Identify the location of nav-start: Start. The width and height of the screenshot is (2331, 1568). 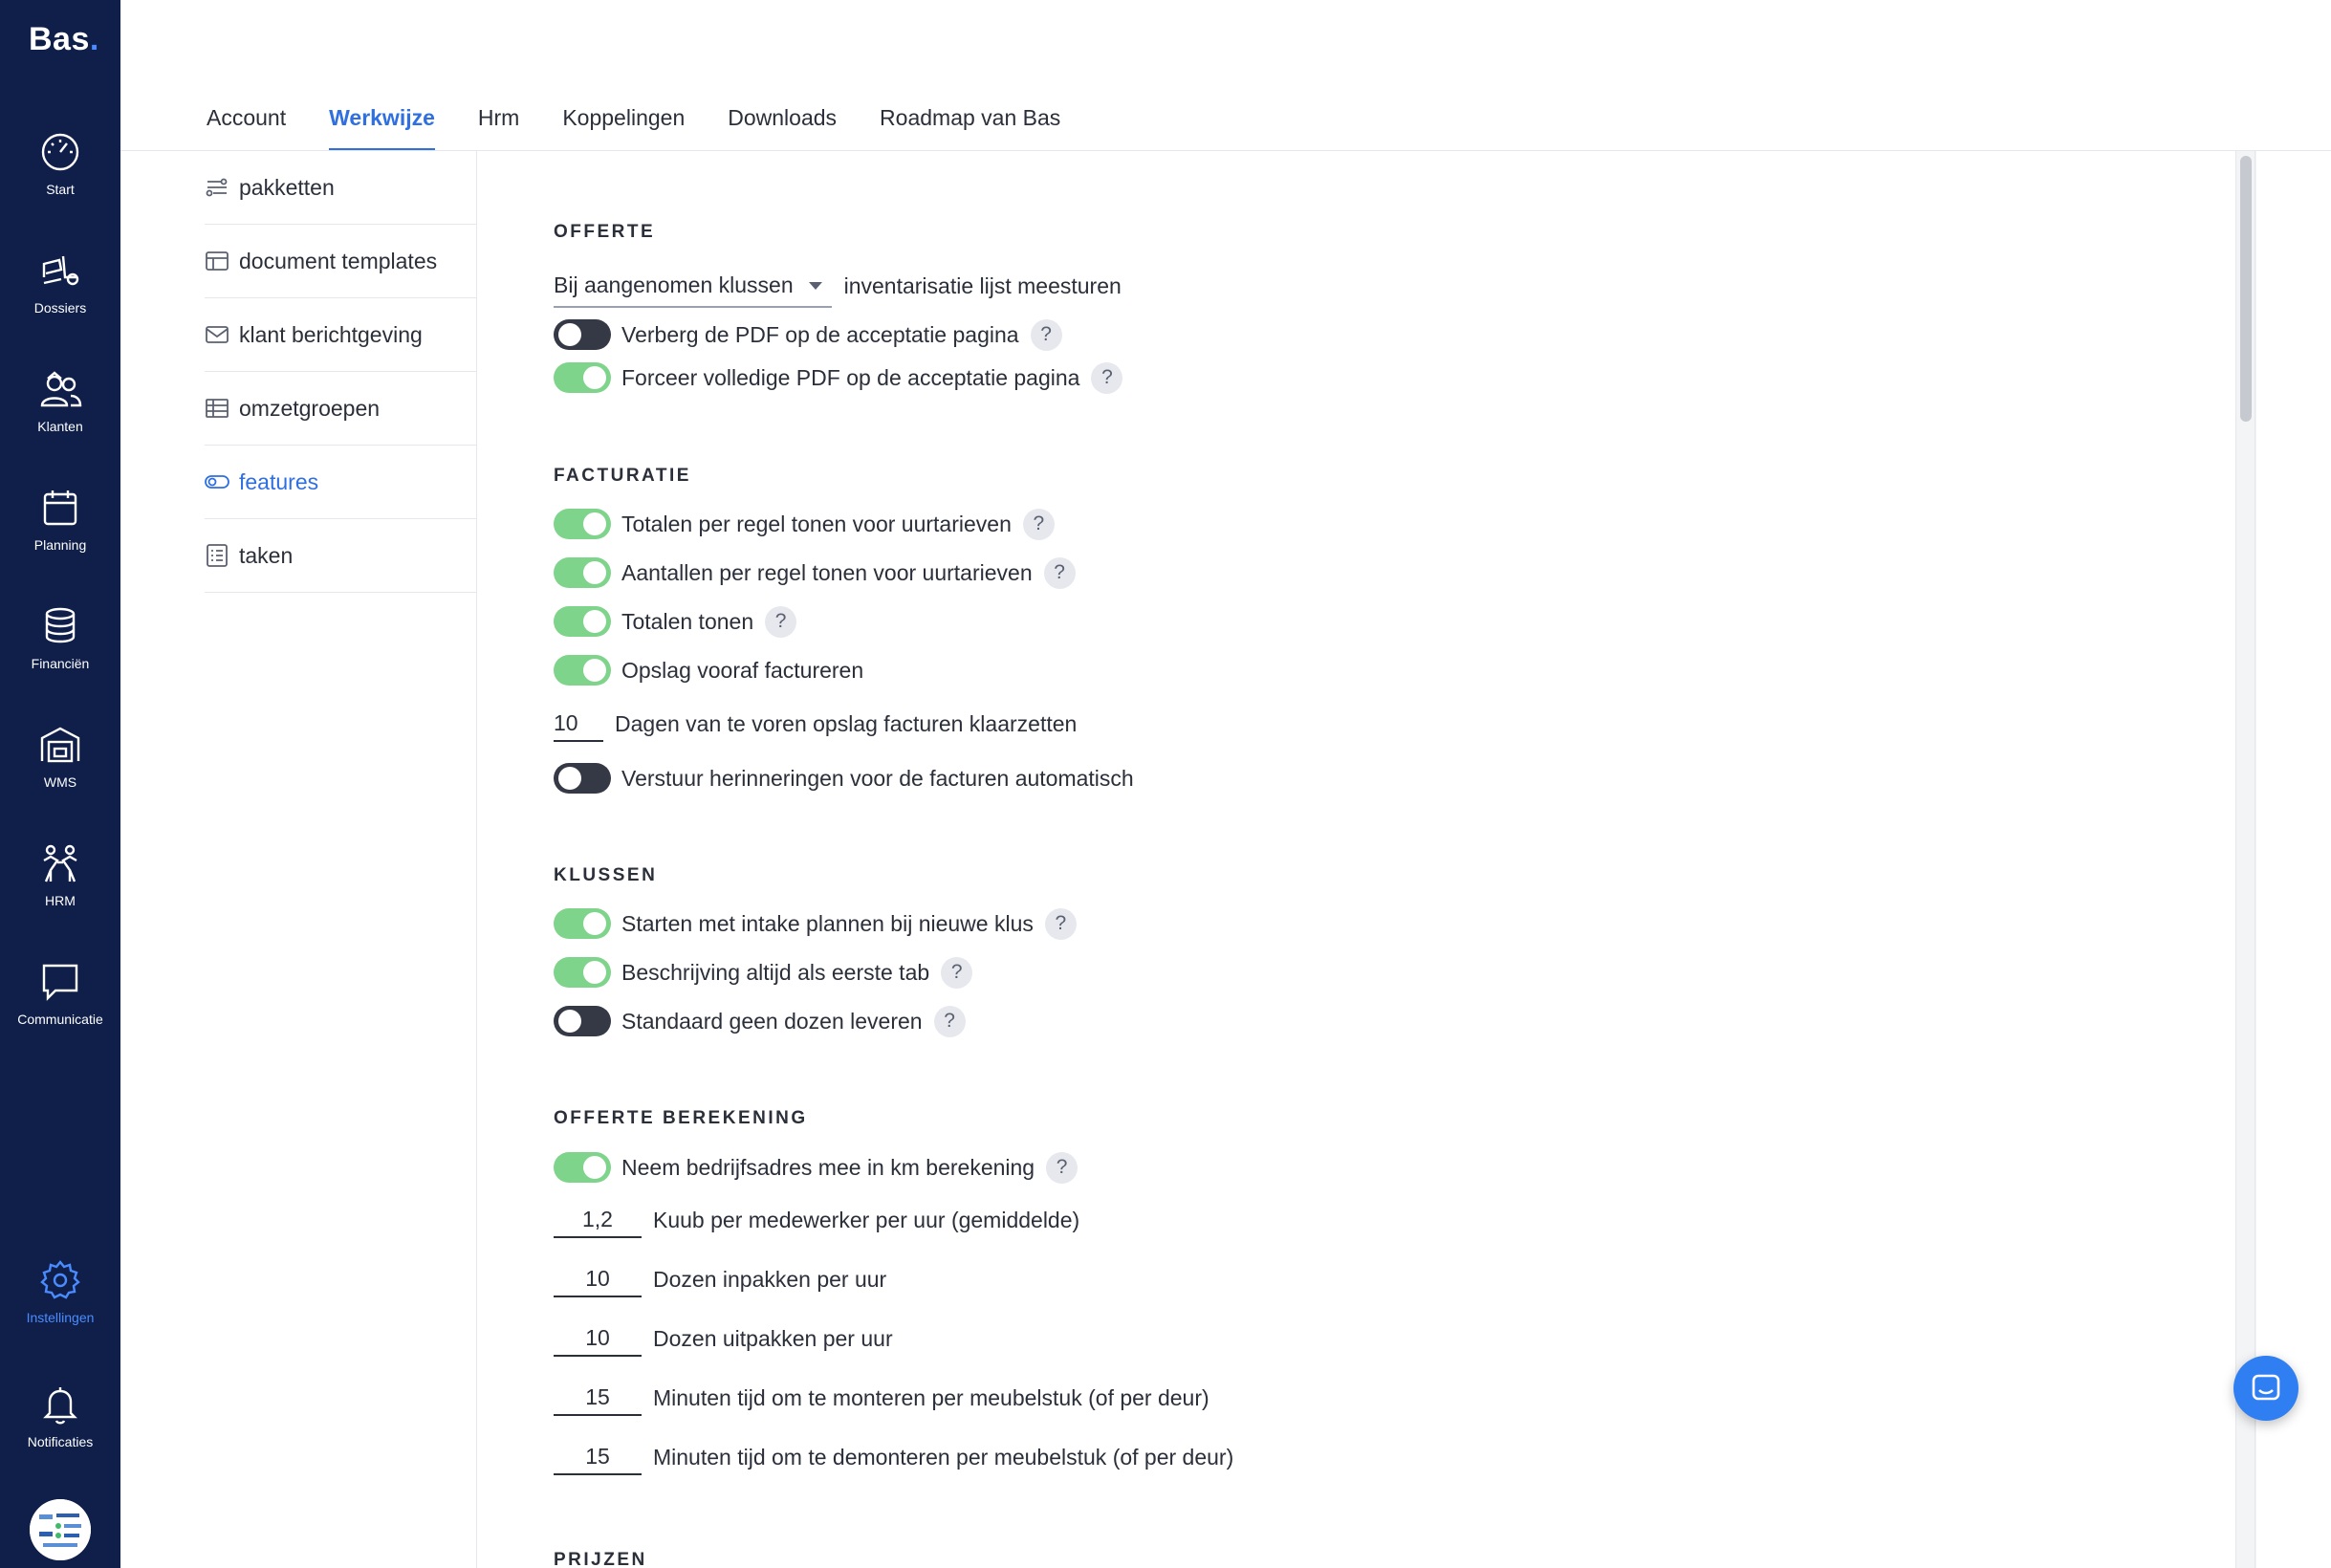
(60, 182).